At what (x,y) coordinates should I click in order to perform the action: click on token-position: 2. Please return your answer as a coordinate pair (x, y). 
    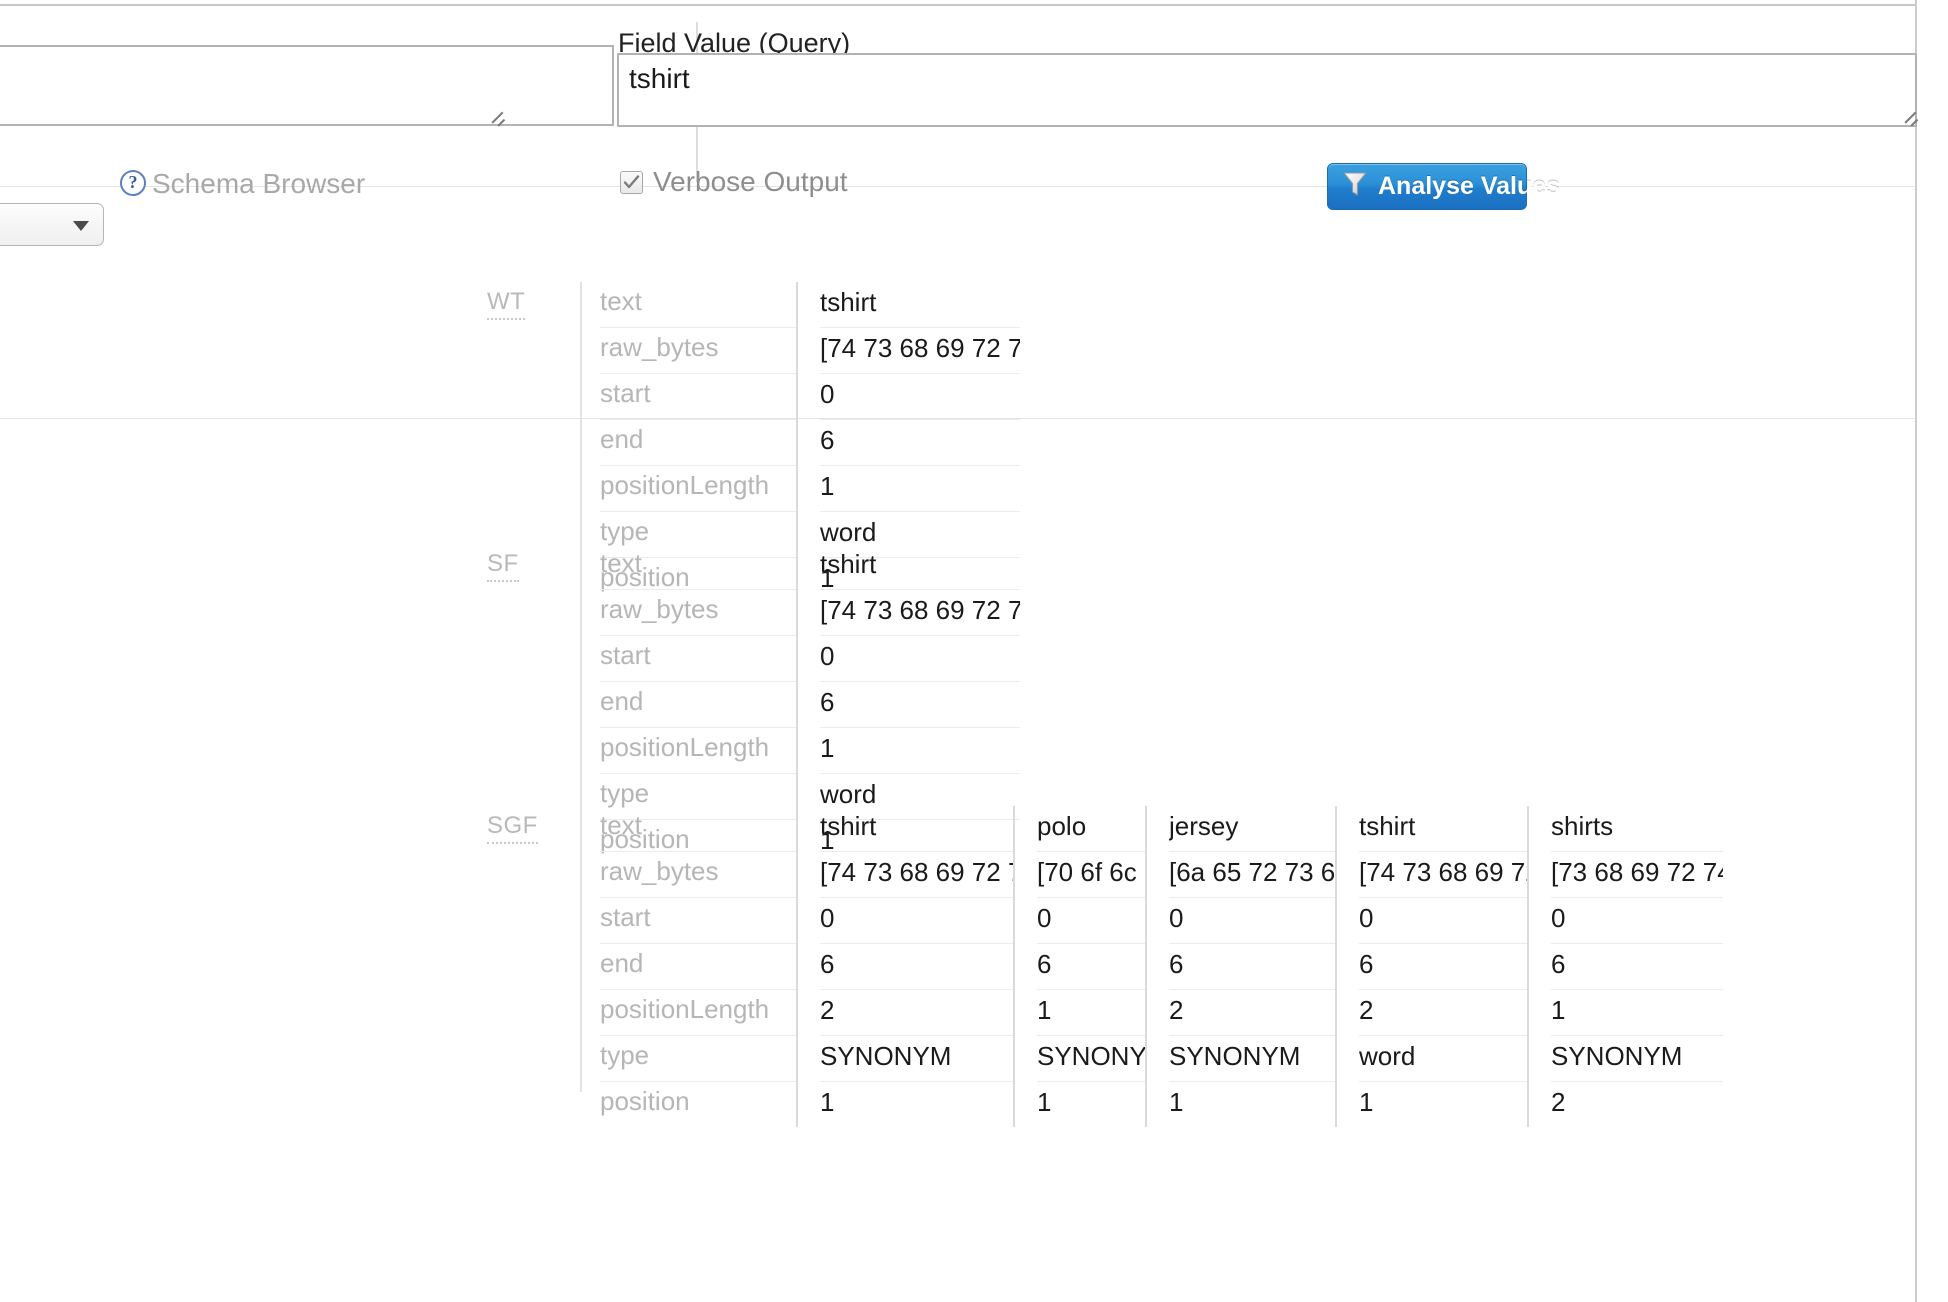
    Looking at the image, I should click on (1558, 1102).